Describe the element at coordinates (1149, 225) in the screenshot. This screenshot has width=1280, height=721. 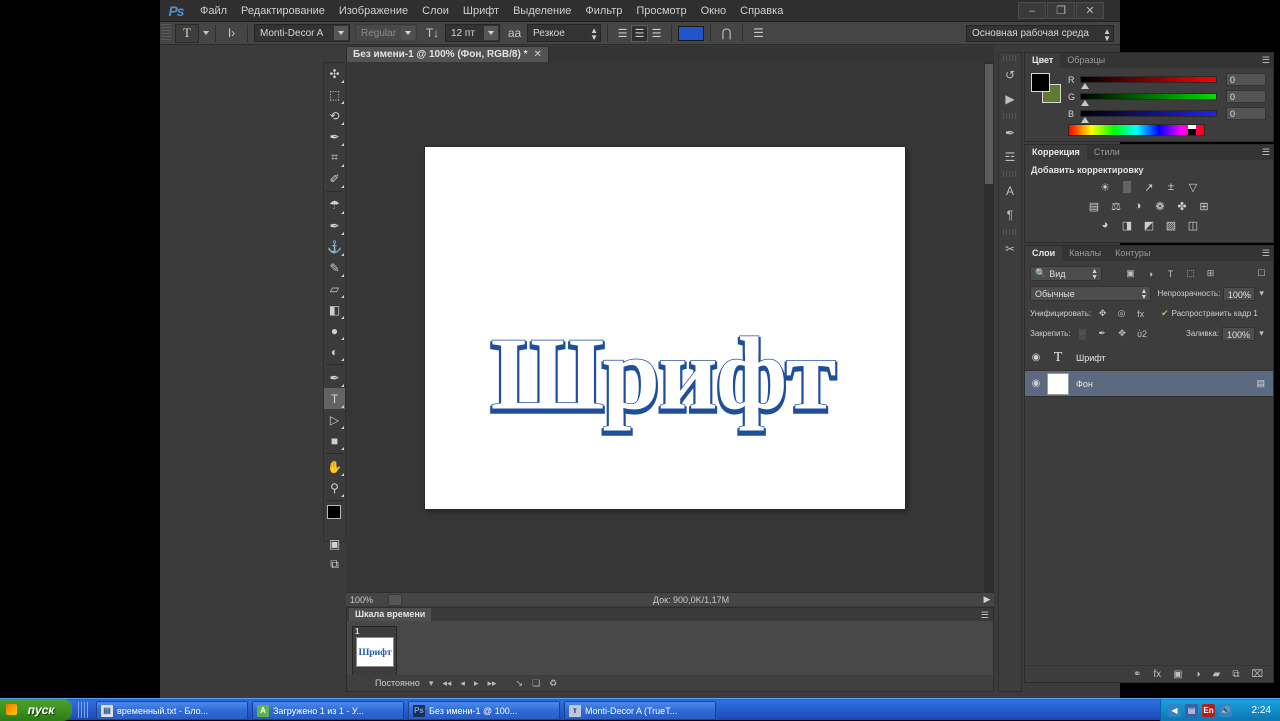
I see `threshold-icon: ◩` at that location.